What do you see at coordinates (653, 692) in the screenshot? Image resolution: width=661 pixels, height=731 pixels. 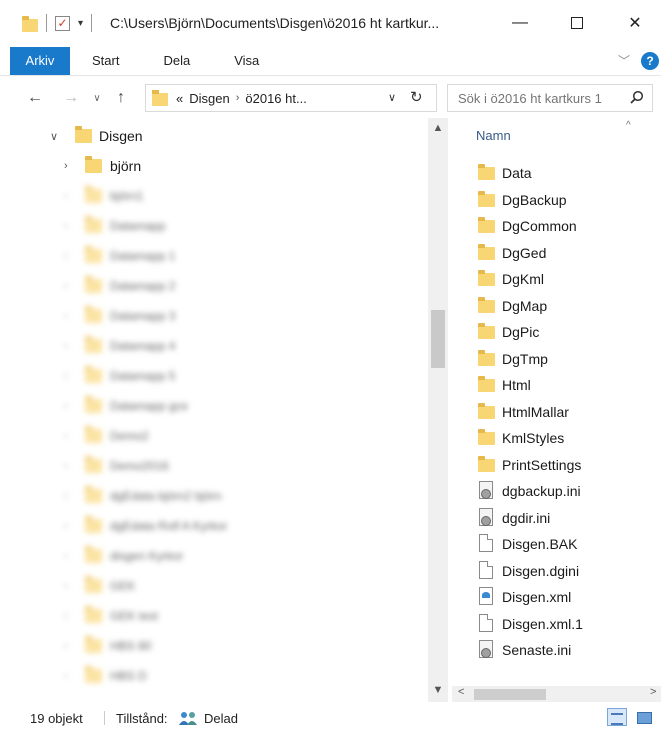 I see `scroll-right-icon: >` at bounding box center [653, 692].